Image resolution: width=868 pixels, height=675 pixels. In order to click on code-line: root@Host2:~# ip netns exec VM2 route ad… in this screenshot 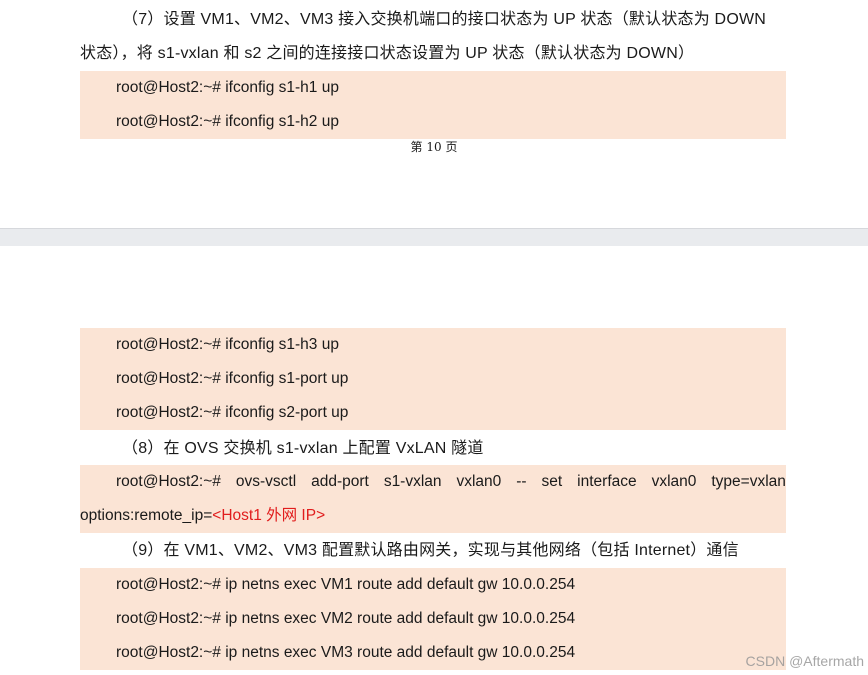, I will do `click(346, 618)`.